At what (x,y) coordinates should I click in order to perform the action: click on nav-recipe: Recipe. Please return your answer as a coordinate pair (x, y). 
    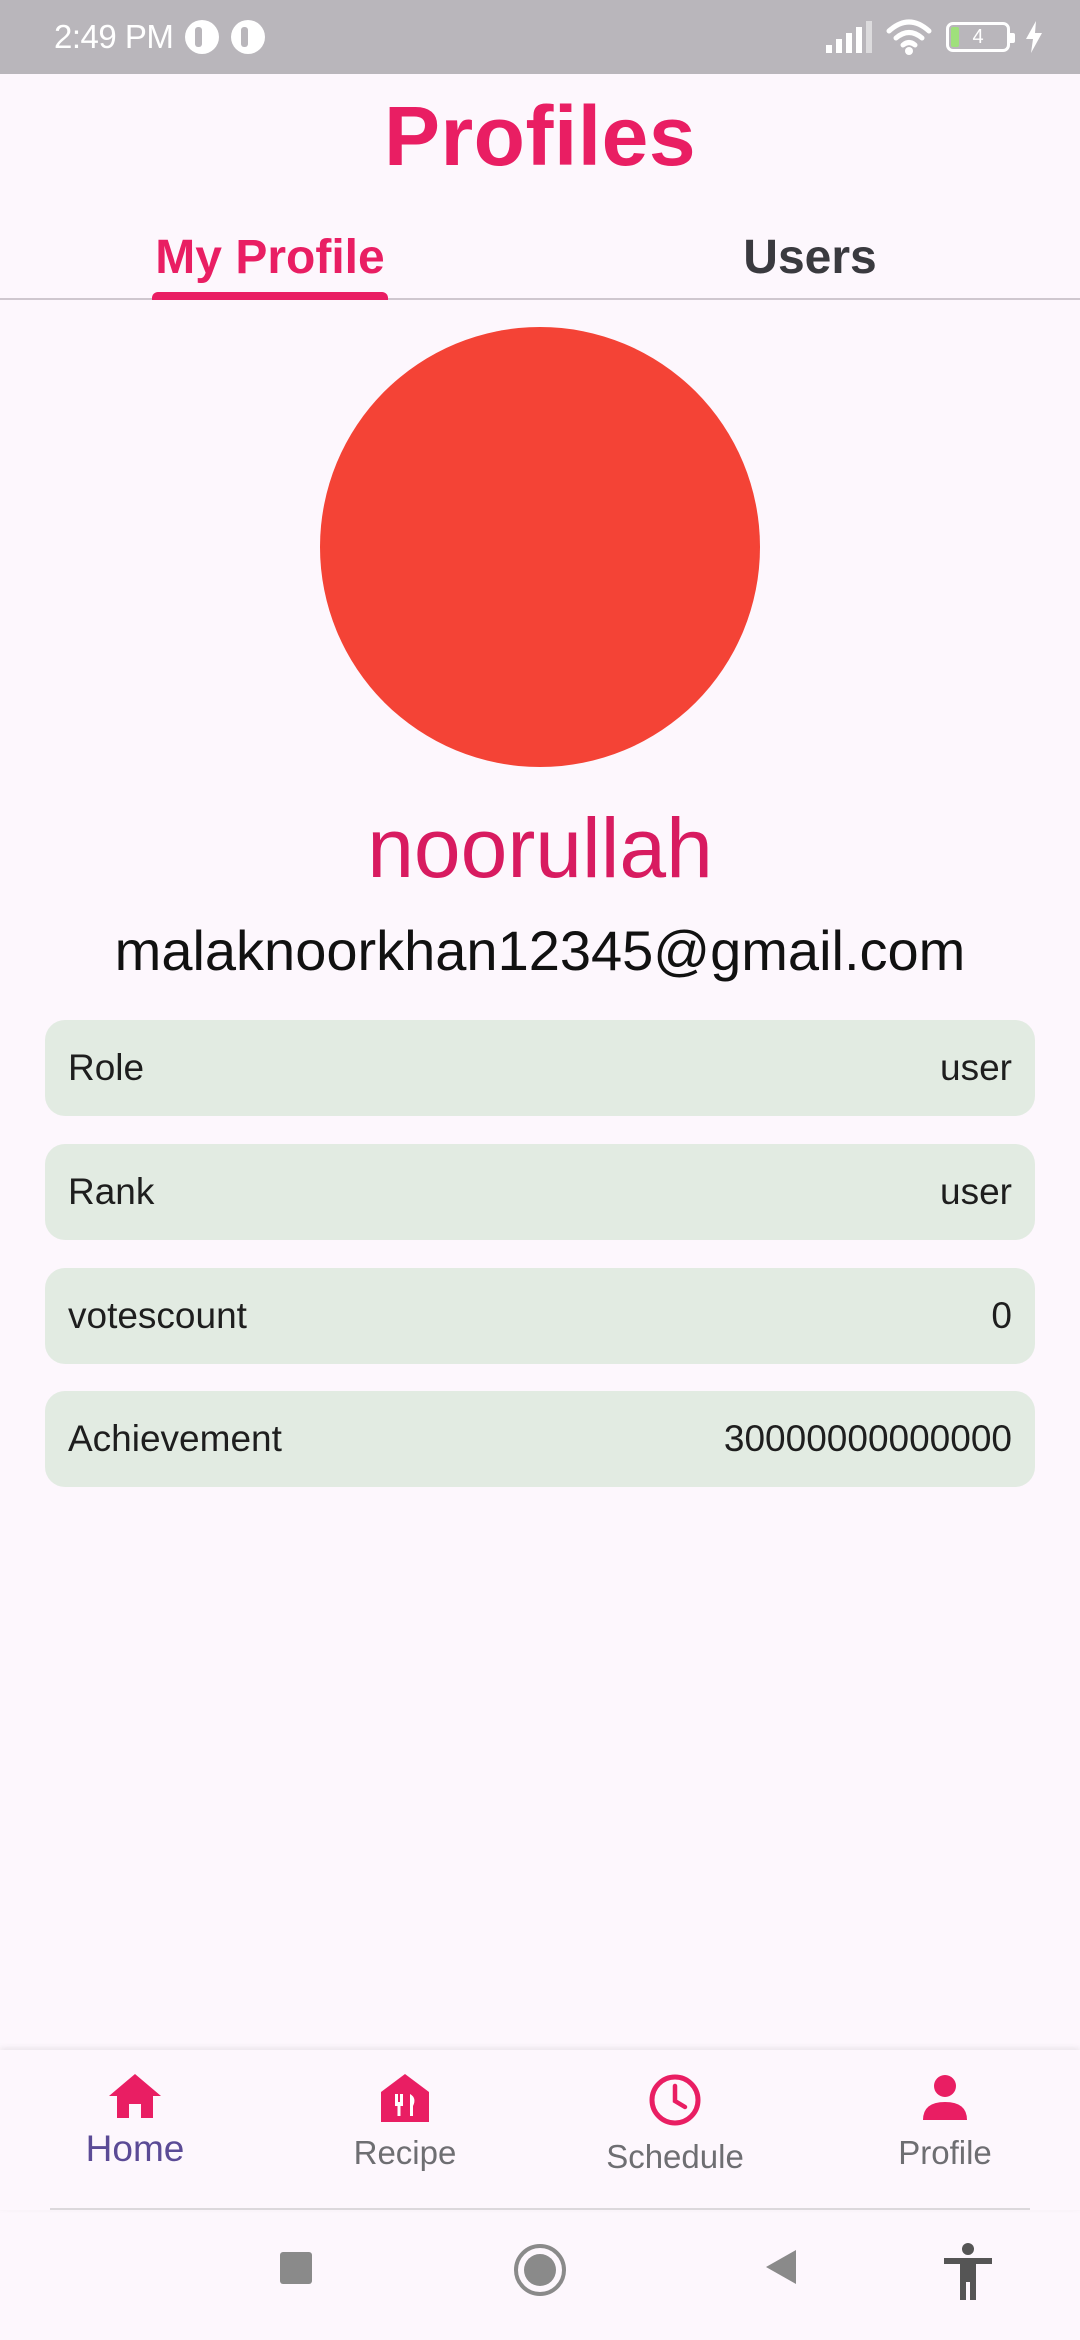
    Looking at the image, I should click on (405, 2122).